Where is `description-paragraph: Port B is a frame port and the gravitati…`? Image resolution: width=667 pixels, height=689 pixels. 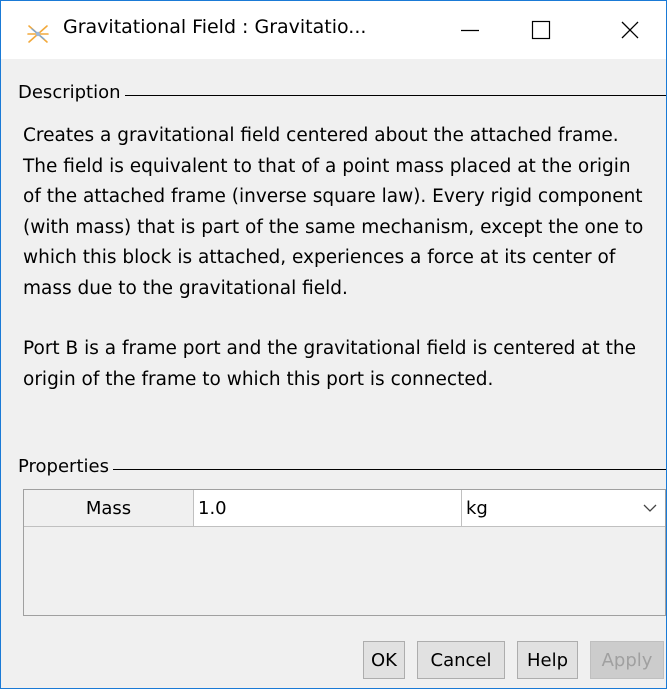 description-paragraph: Port B is a frame port and the gravitati… is located at coordinates (330, 364).